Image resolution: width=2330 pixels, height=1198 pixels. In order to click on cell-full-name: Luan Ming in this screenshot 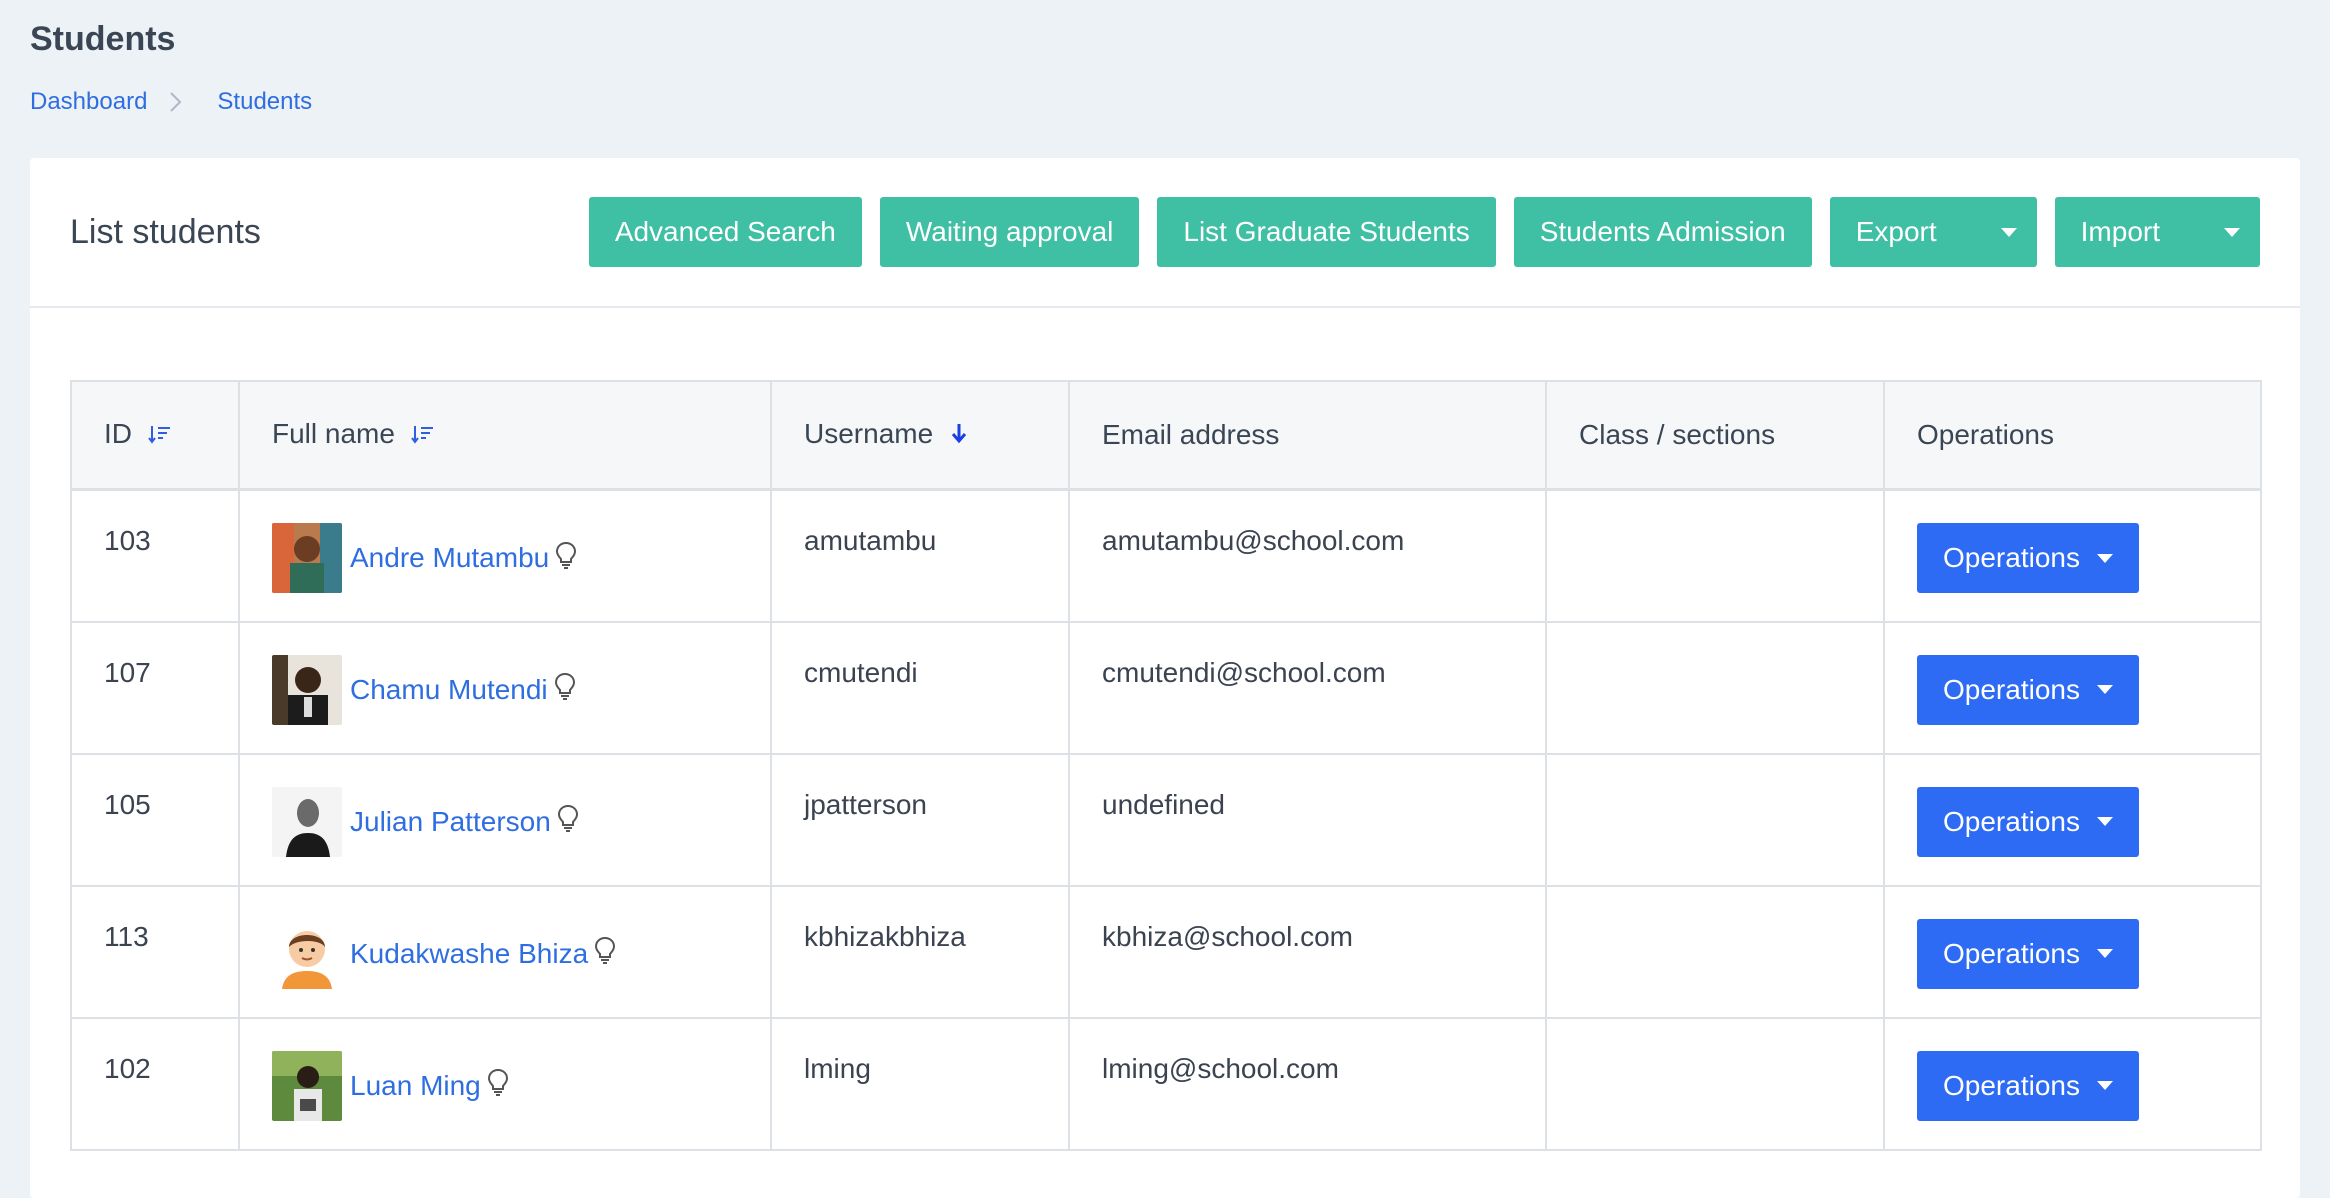, I will do `click(505, 1083)`.